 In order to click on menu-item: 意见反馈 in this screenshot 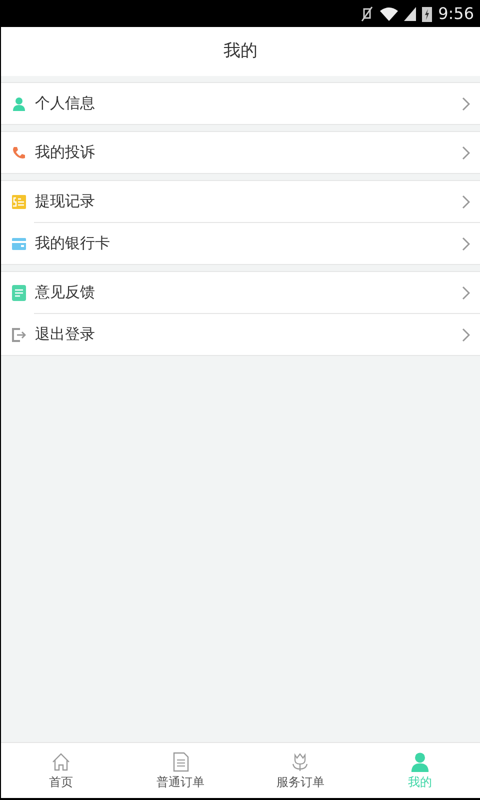, I will do `click(240, 292)`.